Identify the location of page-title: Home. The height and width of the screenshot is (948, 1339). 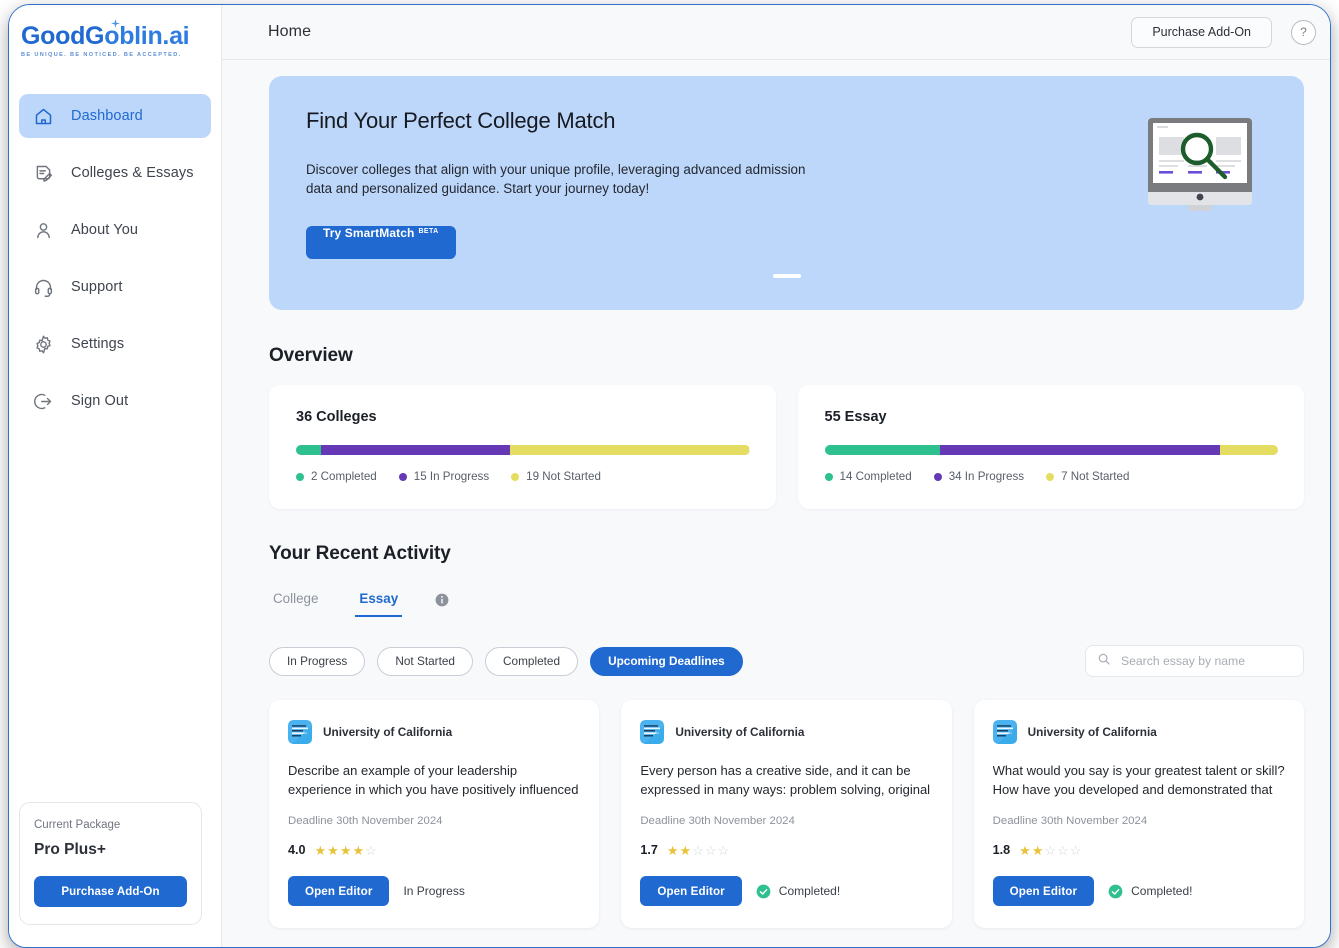
(290, 31).